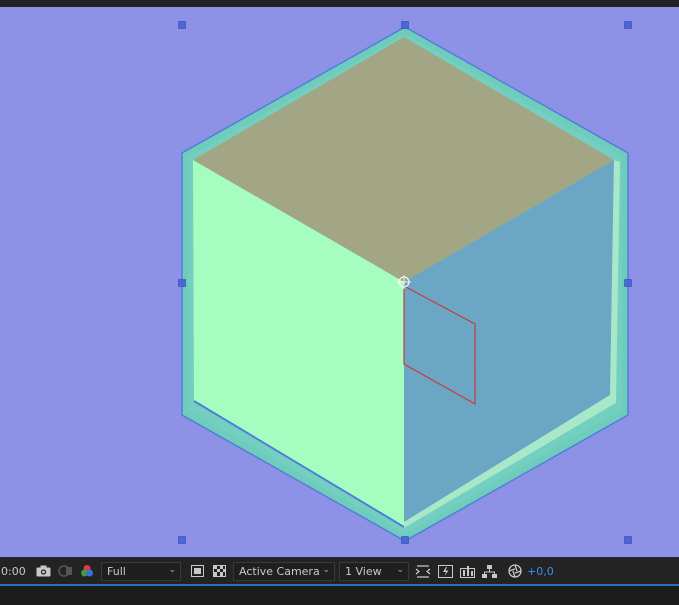  What do you see at coordinates (339, 595) in the screenshot?
I see `panel-bottom-strip` at bounding box center [339, 595].